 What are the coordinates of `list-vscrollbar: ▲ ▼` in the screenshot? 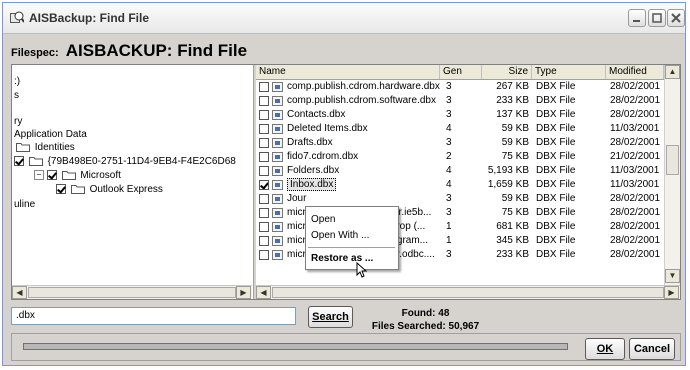 It's located at (672, 175).